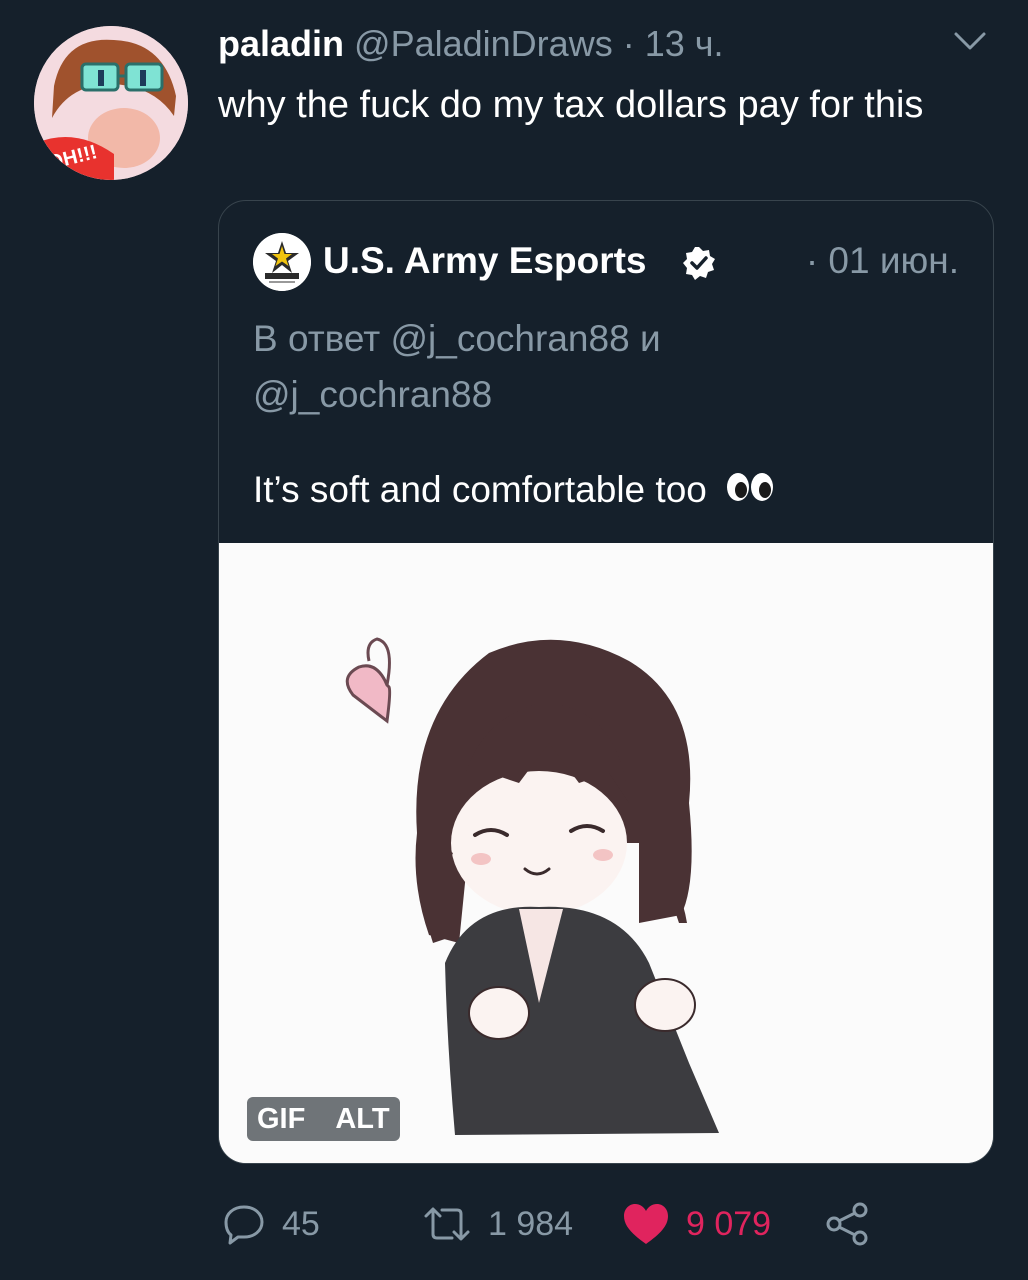  I want to click on reply-count: 45, so click(301, 1223).